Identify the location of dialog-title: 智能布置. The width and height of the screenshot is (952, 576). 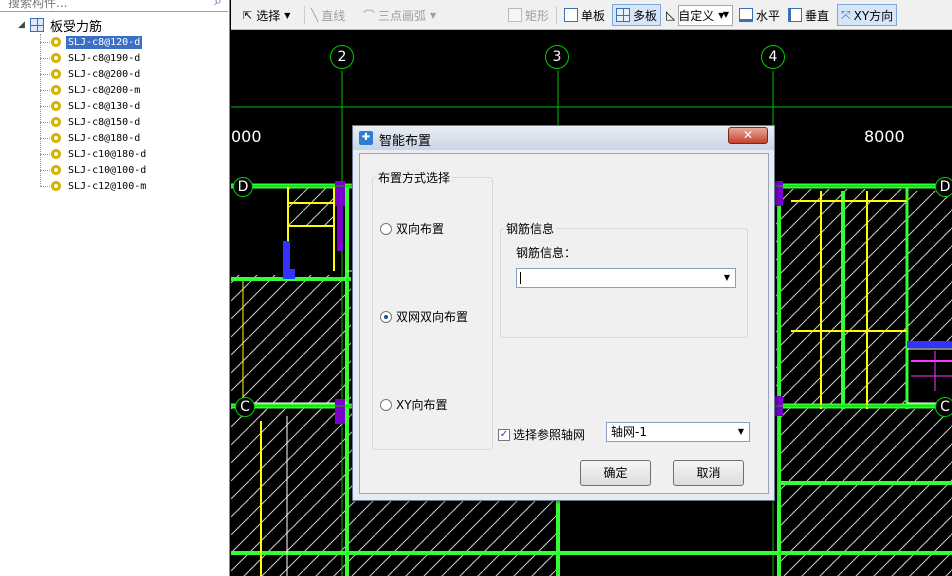
(405, 141).